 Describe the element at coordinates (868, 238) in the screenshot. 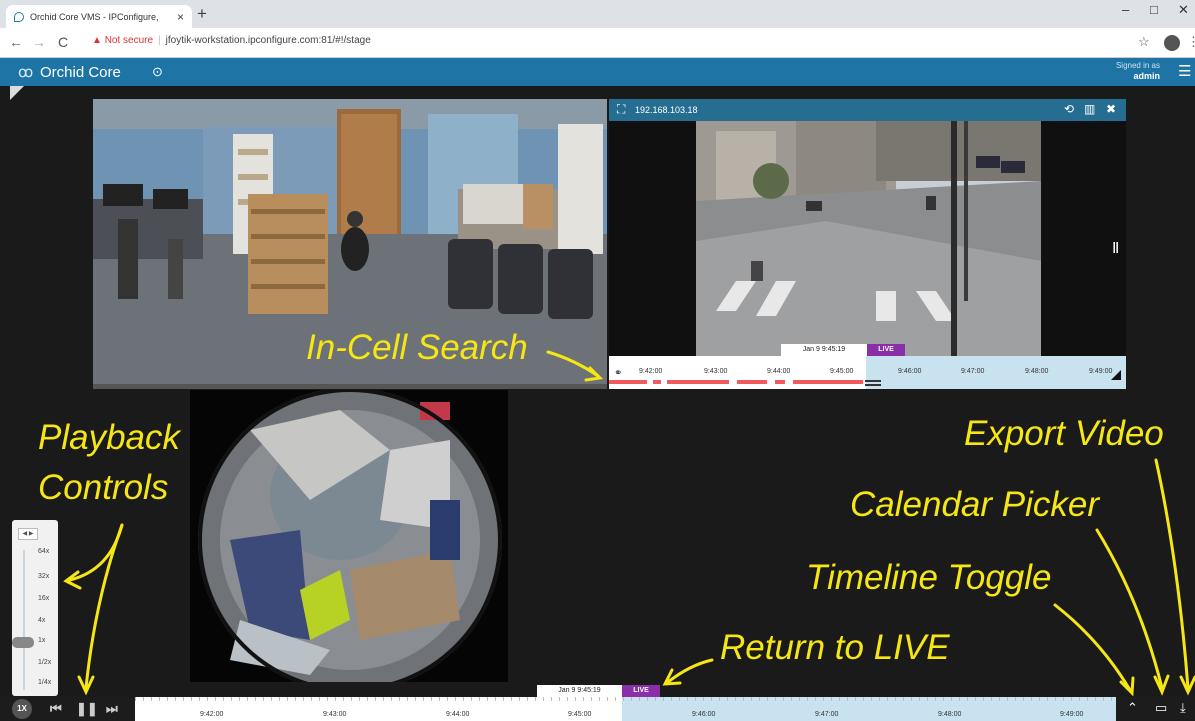

I see `street-camera-feed` at that location.